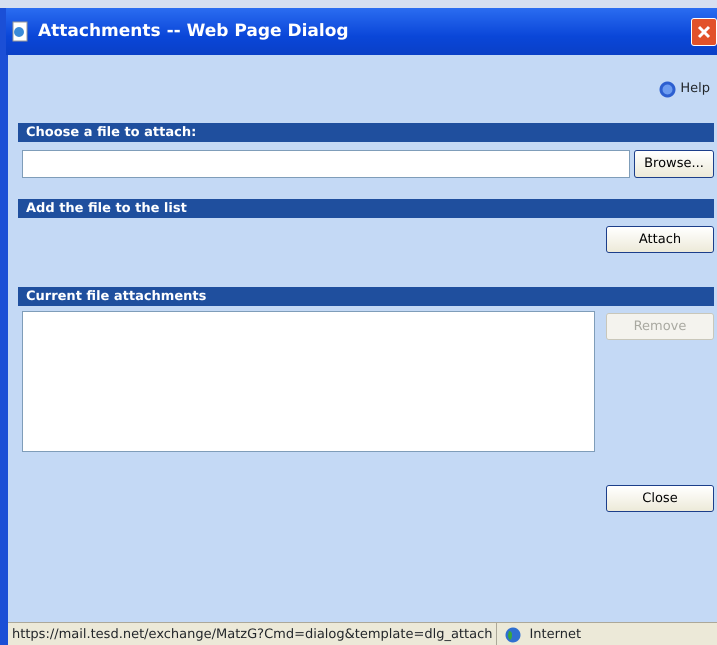 Image resolution: width=717 pixels, height=645 pixels. I want to click on section-header: Add the file to the list, so click(366, 208).